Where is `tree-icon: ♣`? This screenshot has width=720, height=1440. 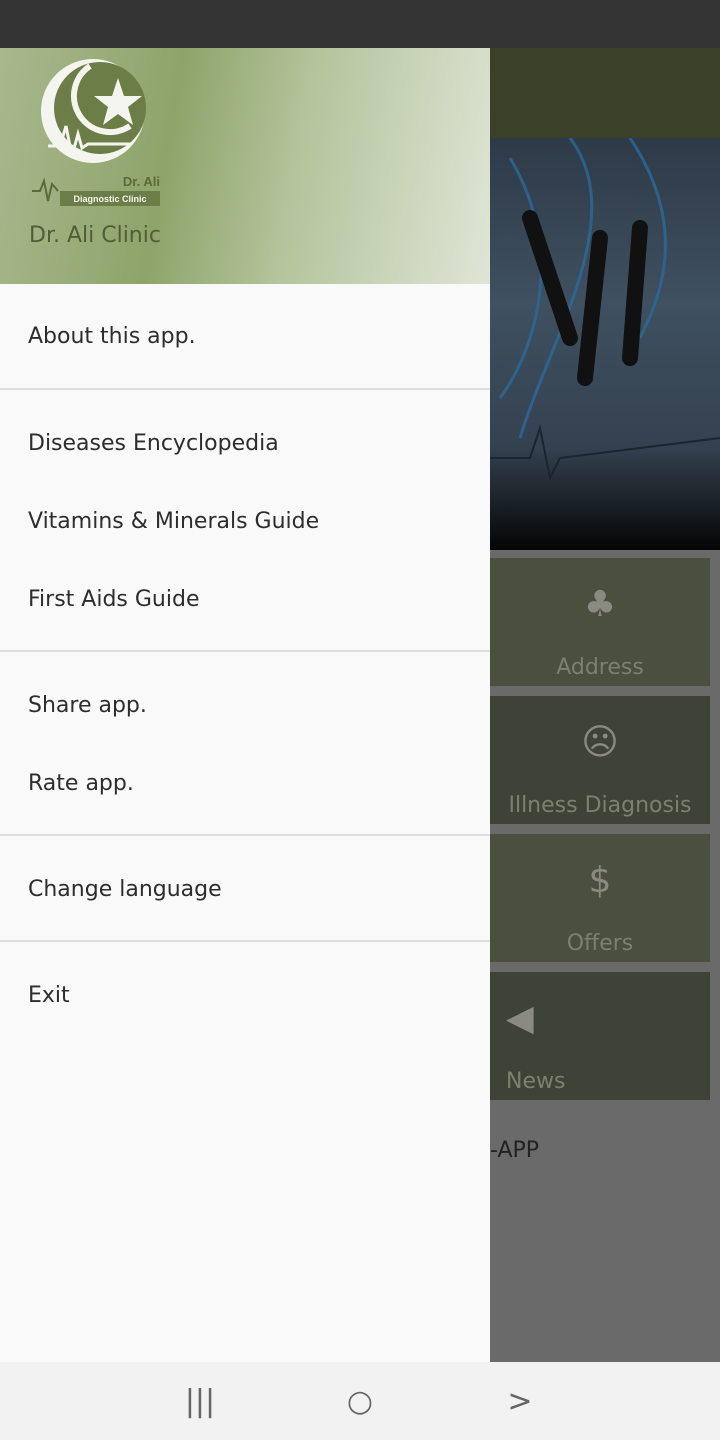 tree-icon: ♣ is located at coordinates (600, 604).